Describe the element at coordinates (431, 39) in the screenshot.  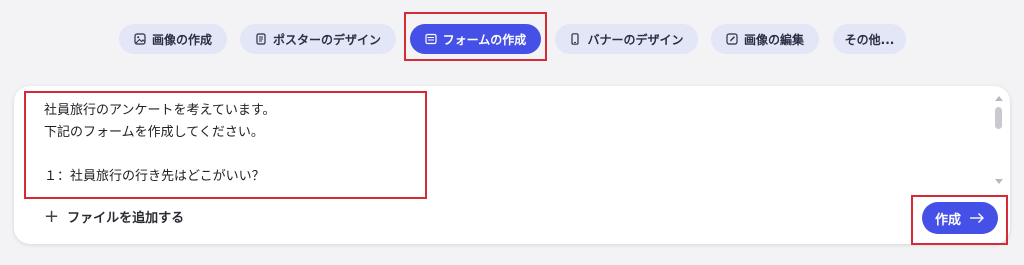
I see `form-icon` at that location.